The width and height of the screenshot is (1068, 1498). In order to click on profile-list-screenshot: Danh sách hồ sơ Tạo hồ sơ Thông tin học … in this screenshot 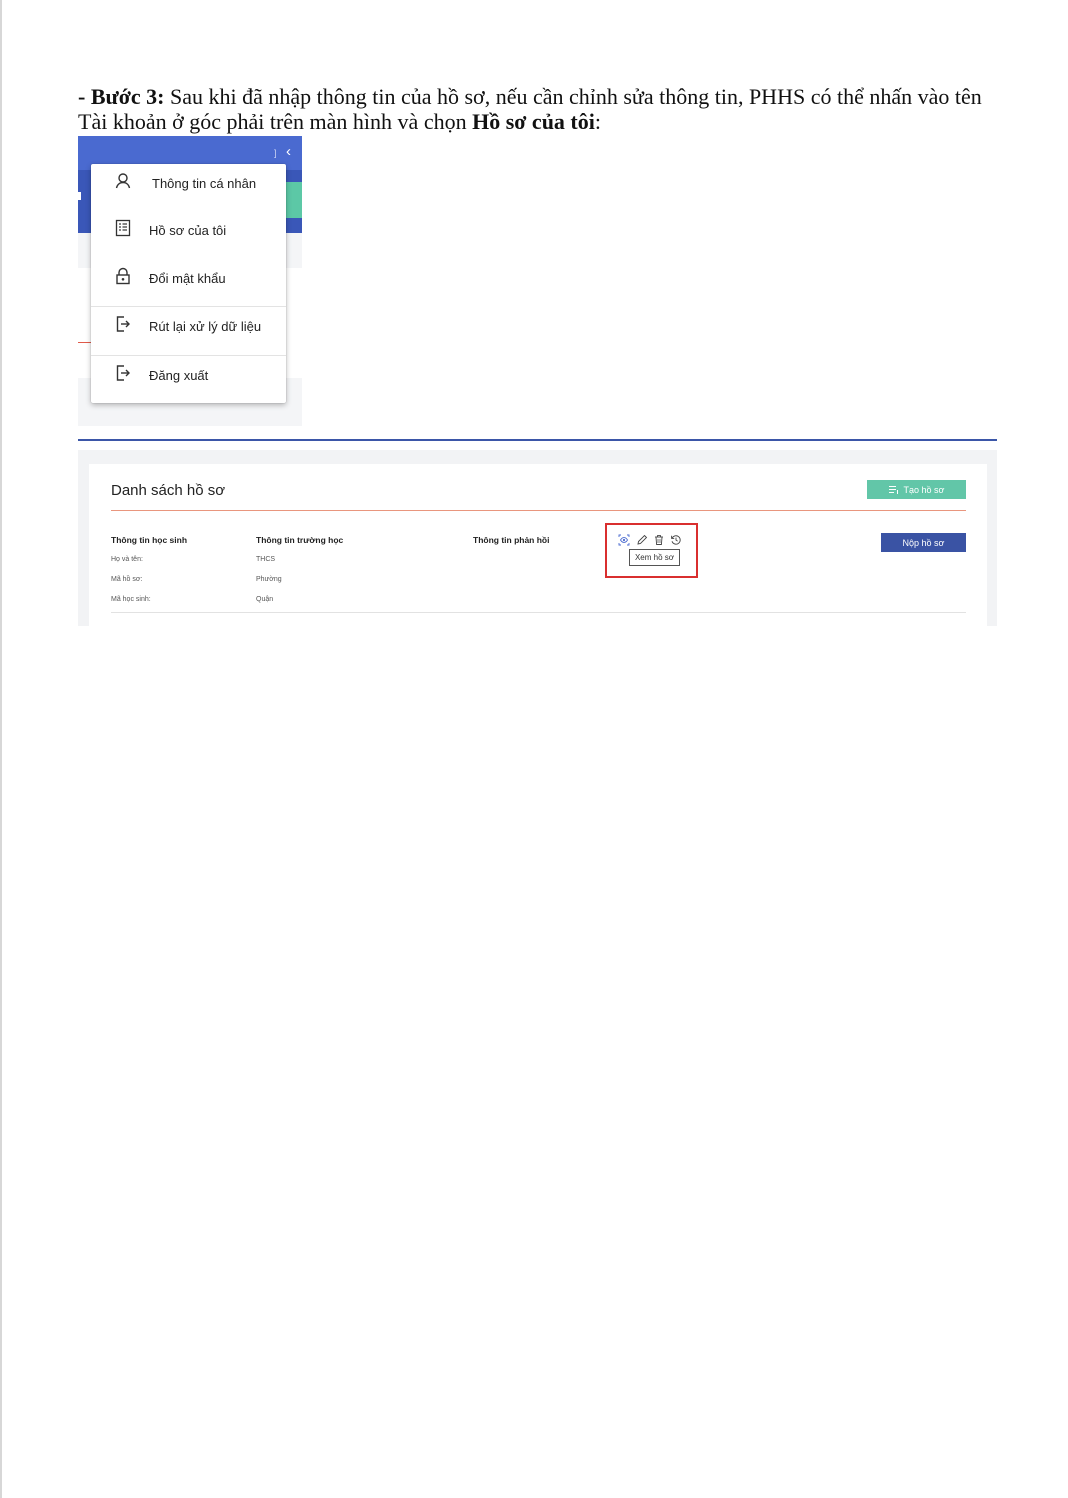, I will do `click(537, 538)`.